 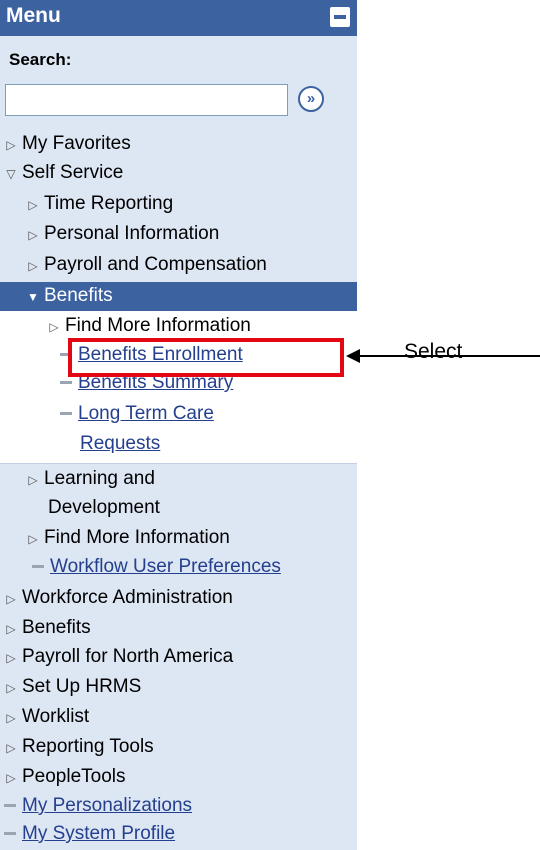 What do you see at coordinates (122, 234) in the screenshot?
I see `nav-personal-information: ▷ Personal Information` at bounding box center [122, 234].